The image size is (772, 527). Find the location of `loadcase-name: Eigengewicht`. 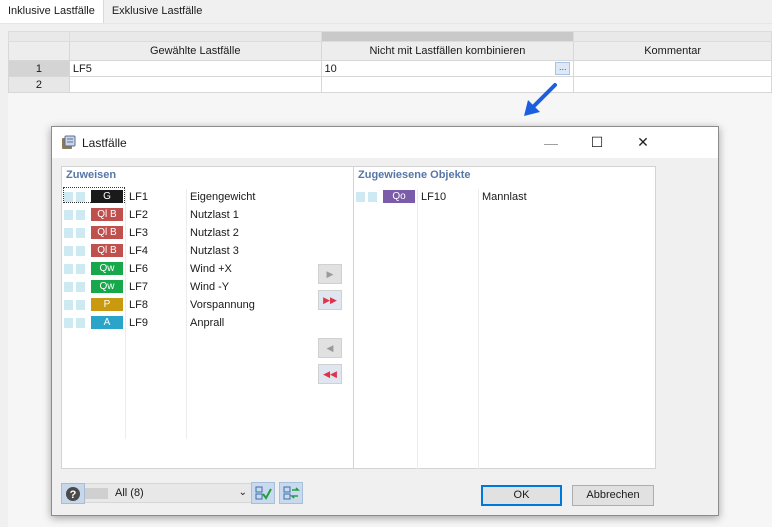

loadcase-name: Eigengewicht is located at coordinates (223, 197).